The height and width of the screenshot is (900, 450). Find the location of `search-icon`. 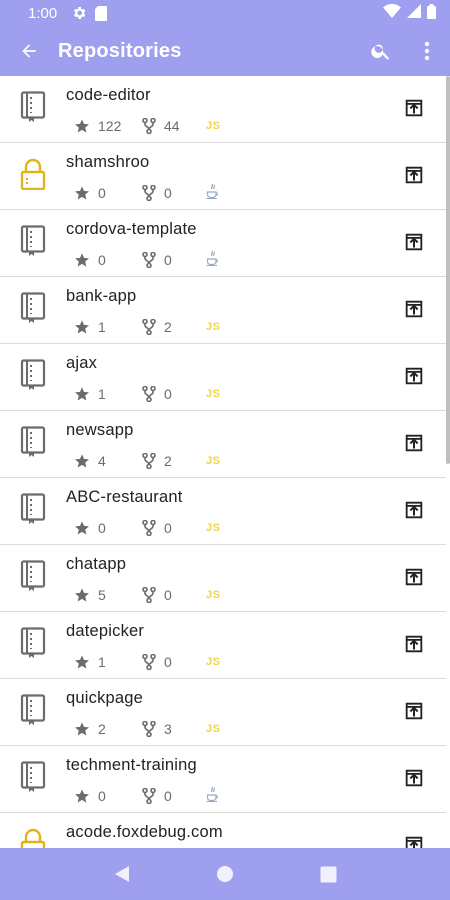

search-icon is located at coordinates (380, 52).